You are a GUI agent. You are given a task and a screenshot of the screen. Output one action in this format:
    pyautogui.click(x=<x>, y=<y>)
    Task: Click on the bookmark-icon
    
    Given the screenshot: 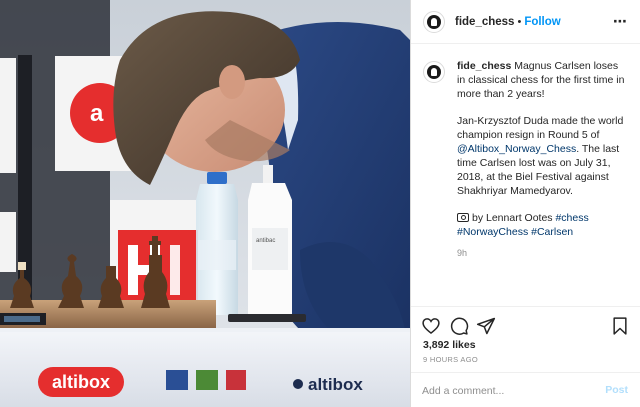 What is the action you would take?
    pyautogui.click(x=620, y=326)
    